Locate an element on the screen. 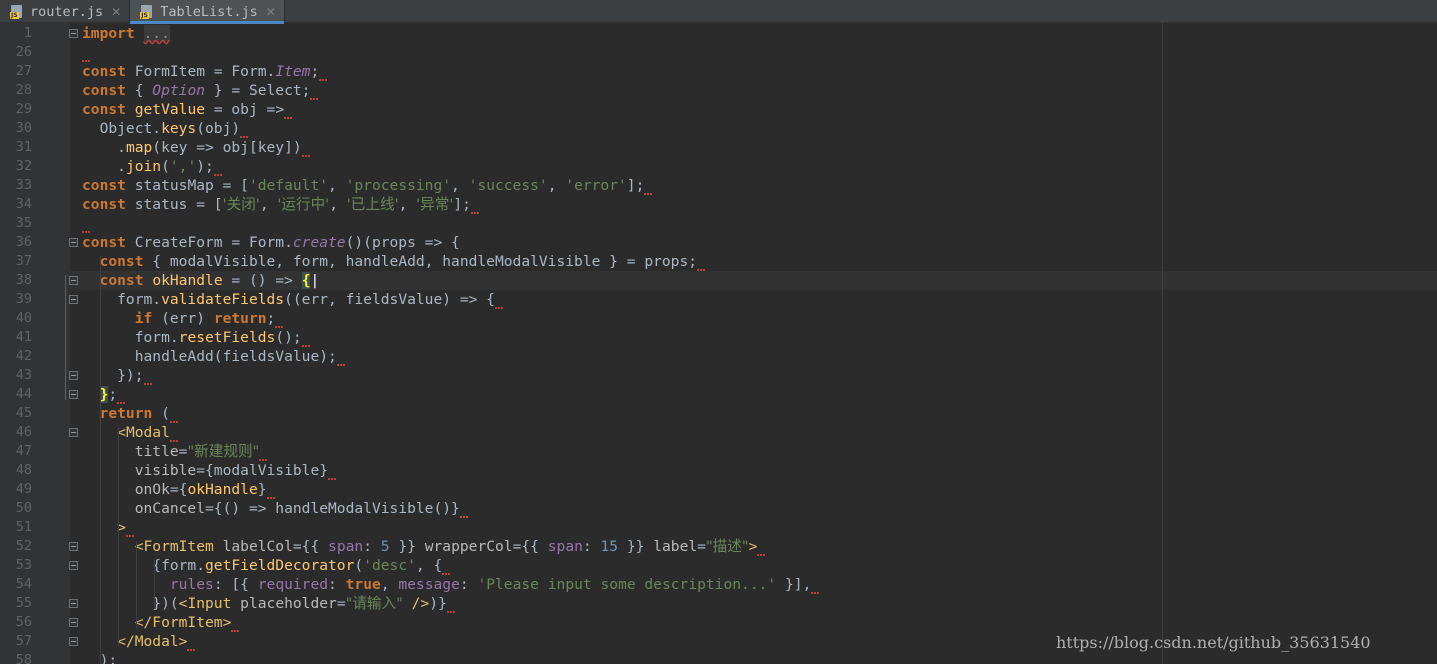 The width and height of the screenshot is (1437, 664). code-content: const okHandle = () => {| is located at coordinates (200, 280).